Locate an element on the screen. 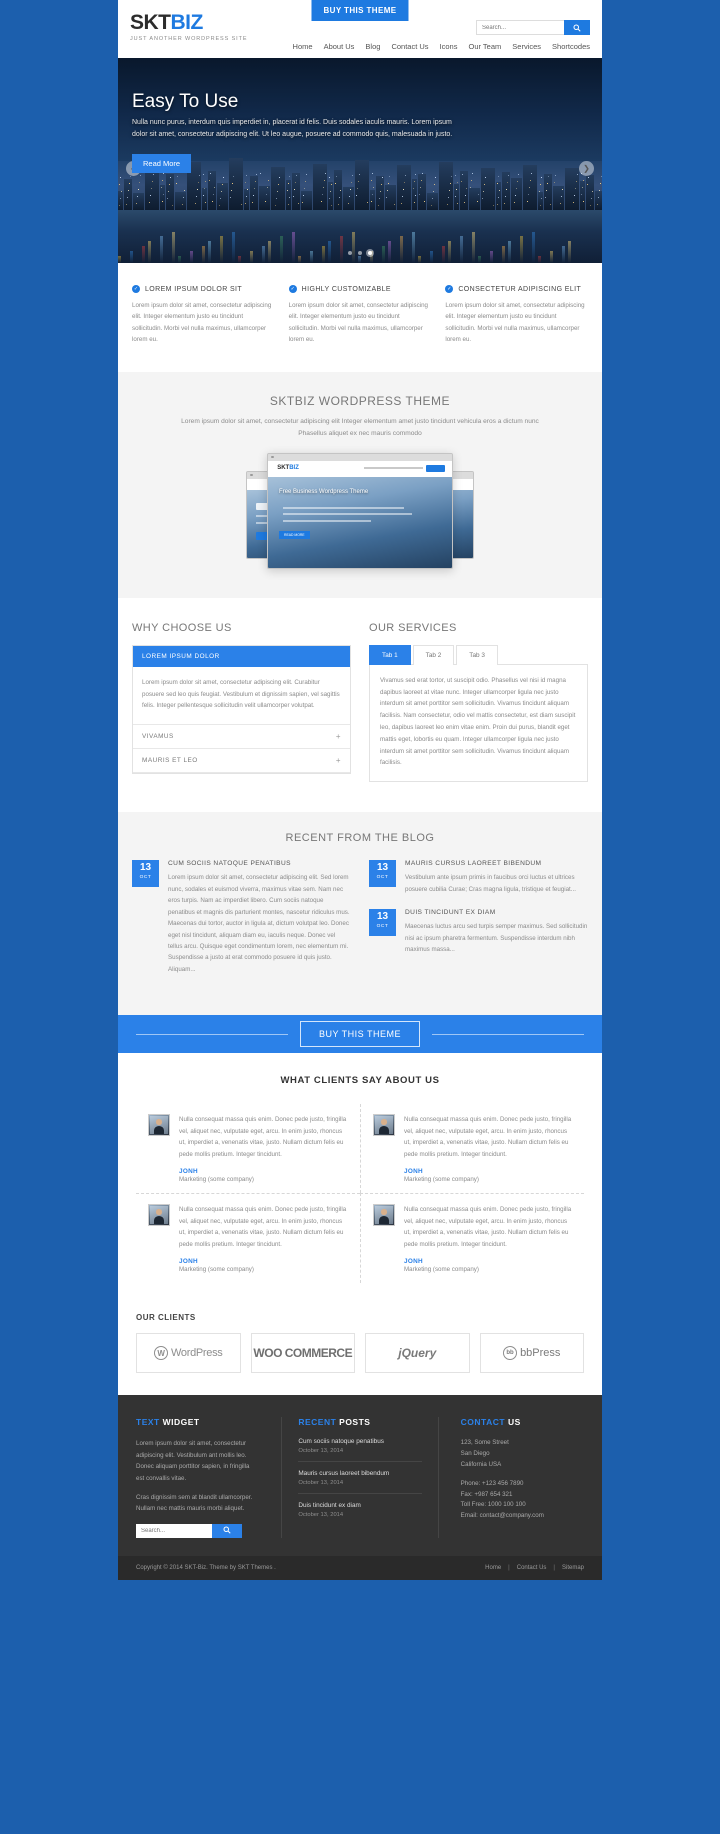  service-tab-1: Tab 1 is located at coordinates (390, 654).